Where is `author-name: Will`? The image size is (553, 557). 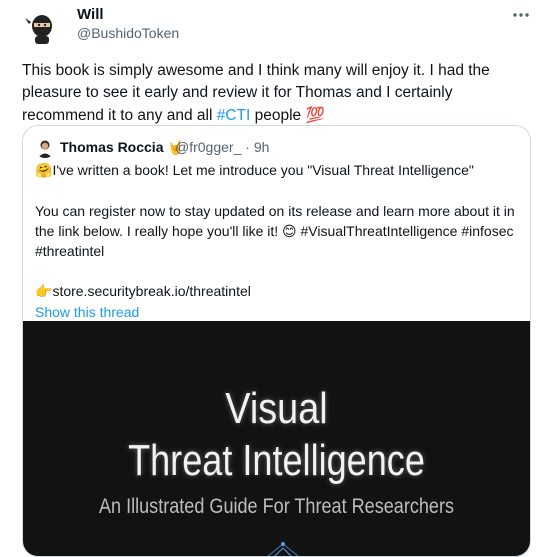 author-name: Will is located at coordinates (90, 14).